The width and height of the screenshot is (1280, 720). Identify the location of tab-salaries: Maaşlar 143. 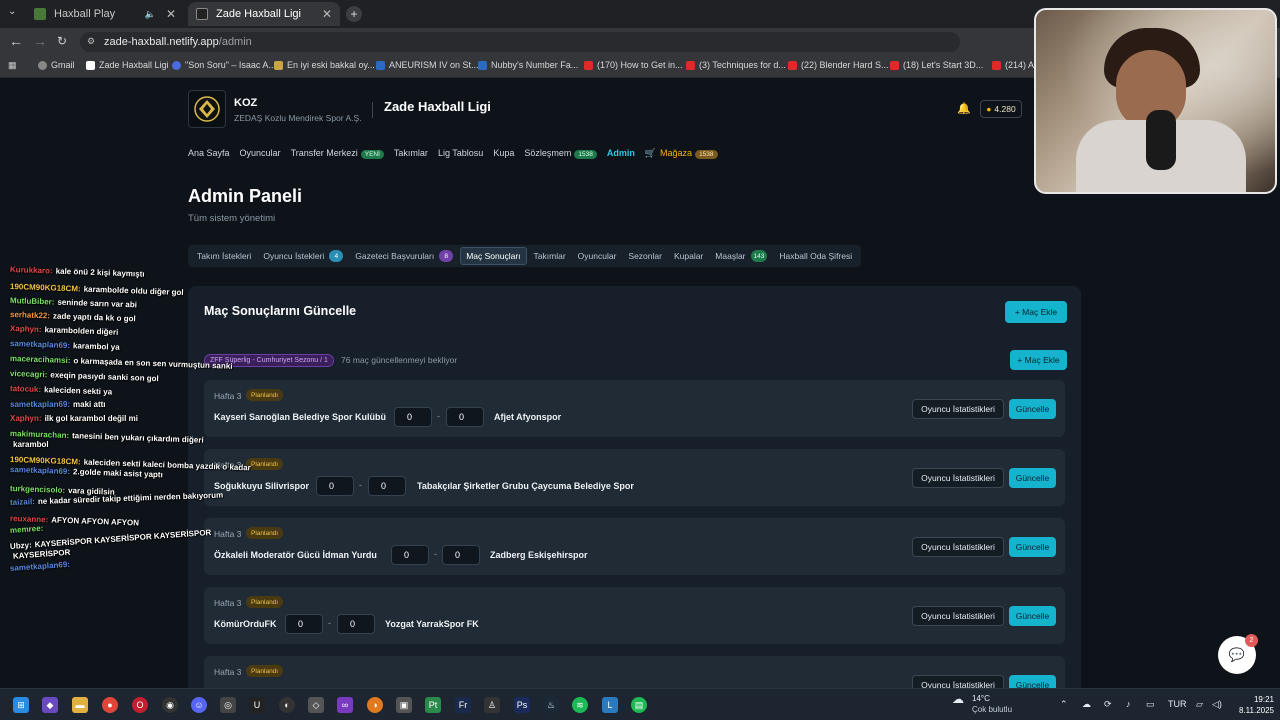
(741, 256).